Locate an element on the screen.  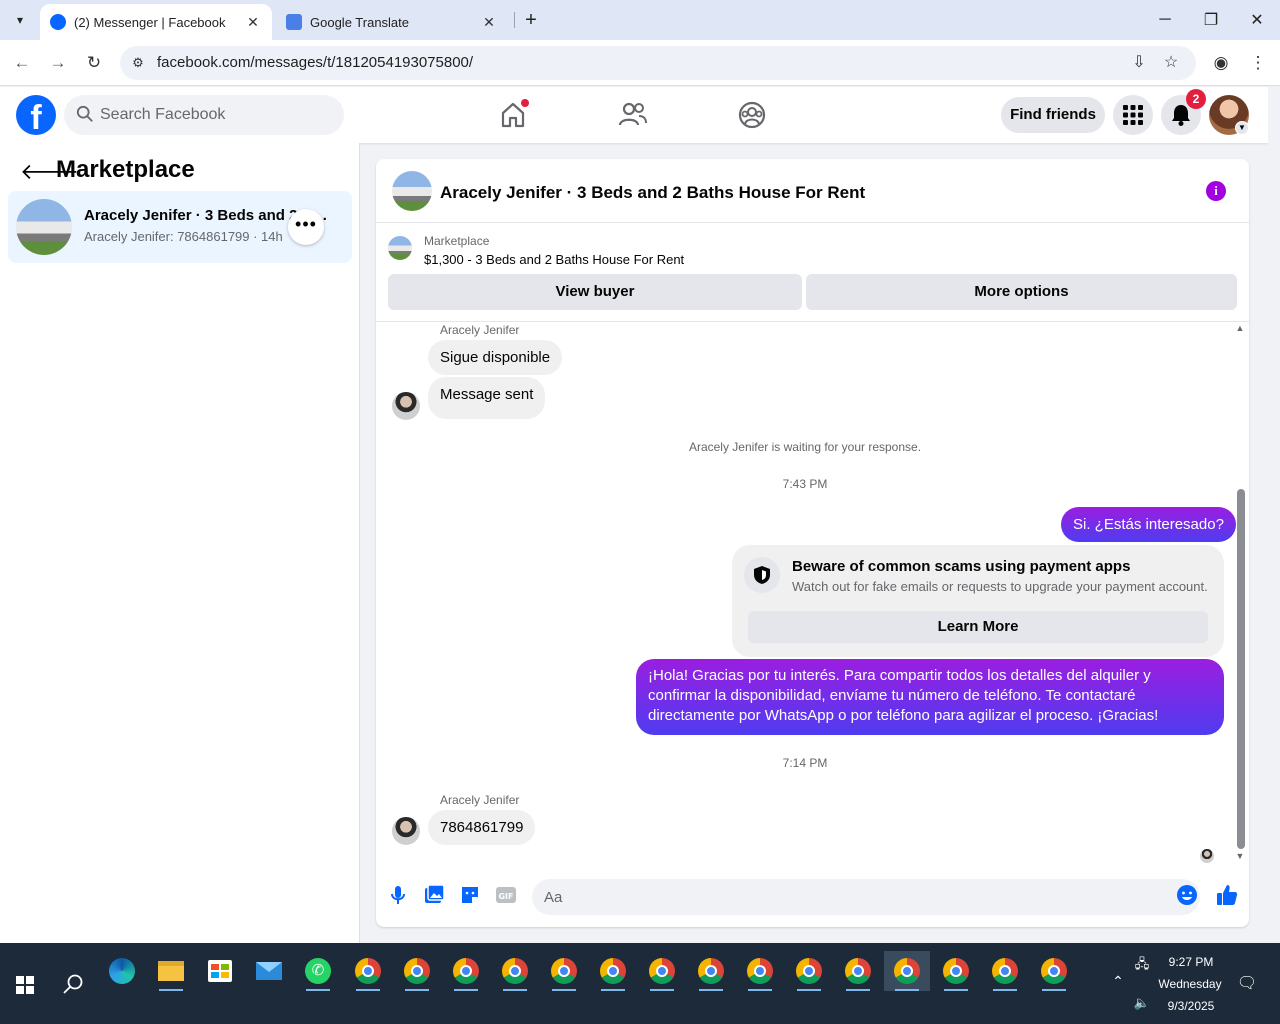
clock-time: 9:27 PM is located at coordinates (1191, 962).